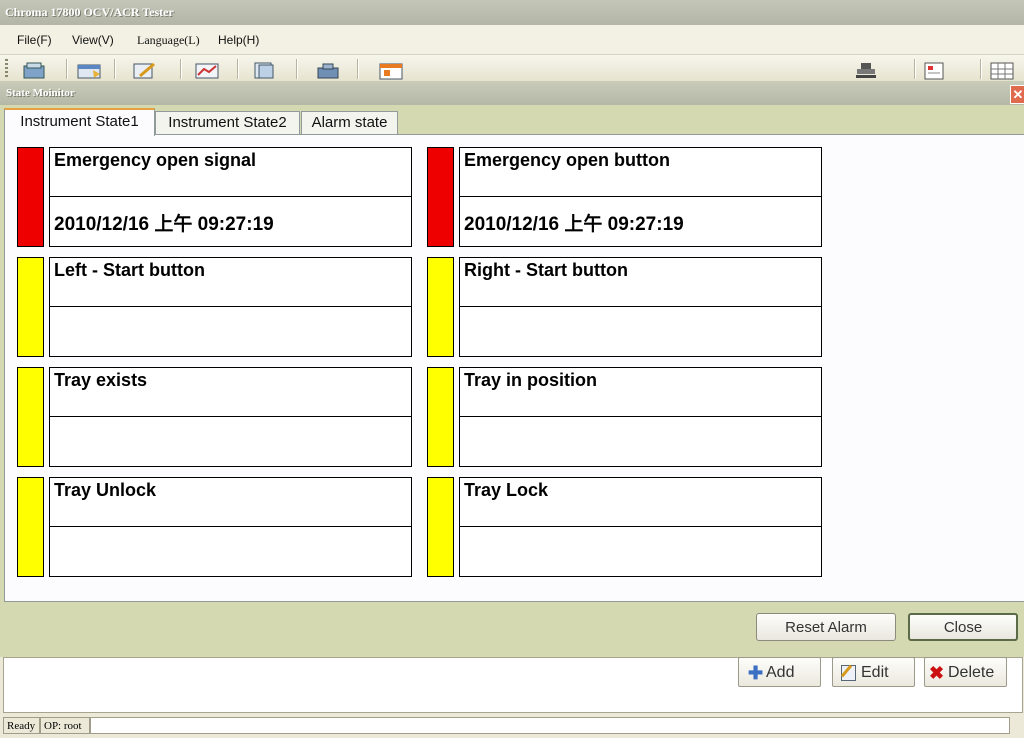 The image size is (1024, 738). What do you see at coordinates (963, 627) in the screenshot?
I see `close-button: Close` at bounding box center [963, 627].